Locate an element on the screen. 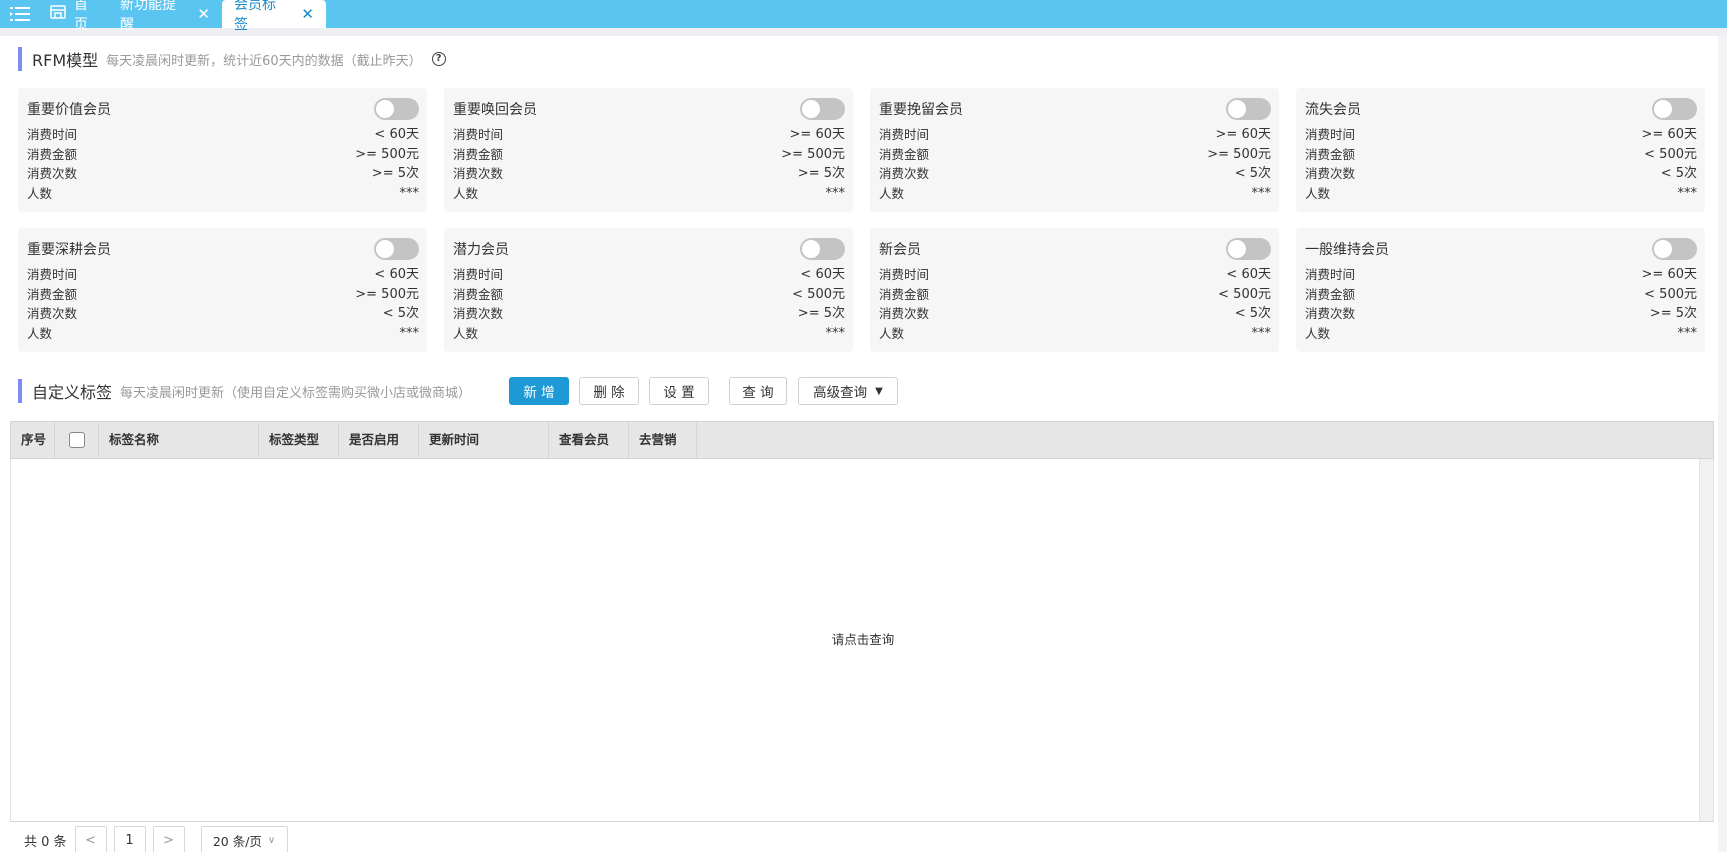  page-size-label: 20 条/页 is located at coordinates (237, 841).